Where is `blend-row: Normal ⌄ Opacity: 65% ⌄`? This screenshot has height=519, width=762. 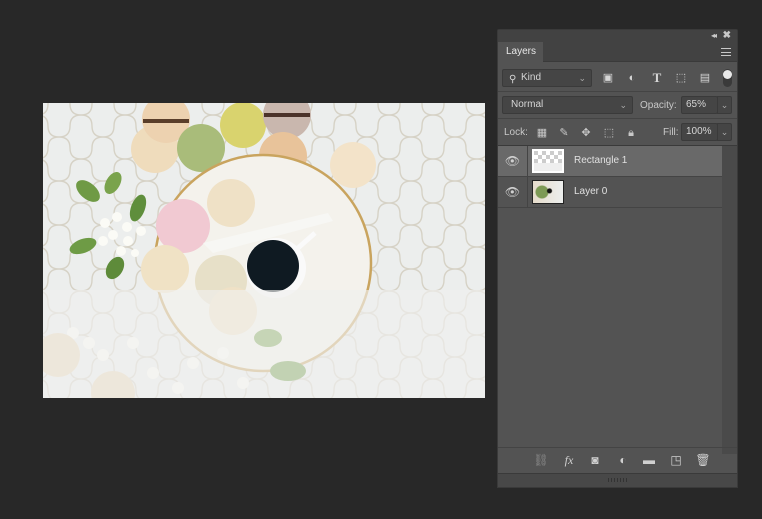 blend-row: Normal ⌄ Opacity: 65% ⌄ is located at coordinates (617, 105).